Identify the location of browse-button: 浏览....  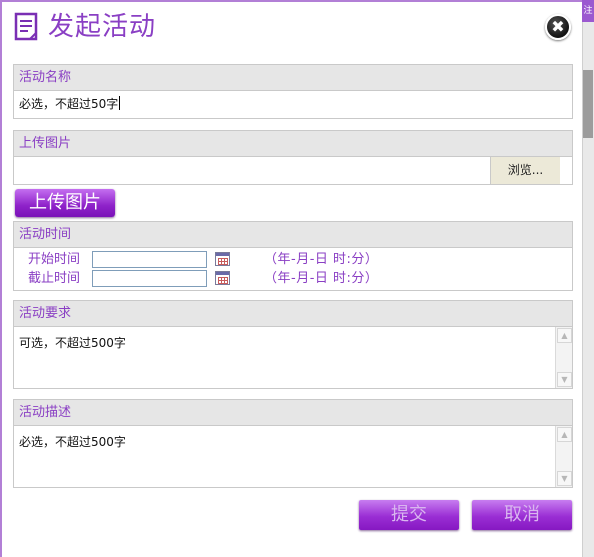
(525, 170).